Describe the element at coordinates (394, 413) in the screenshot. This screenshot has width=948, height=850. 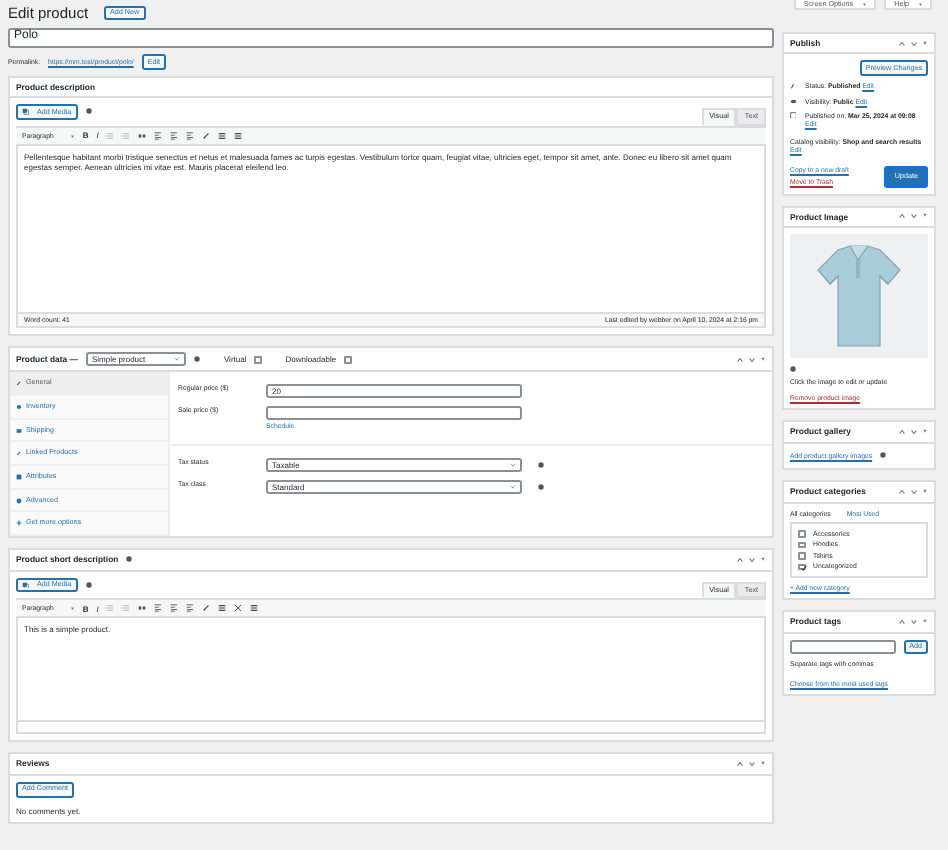
I see `input-field` at that location.